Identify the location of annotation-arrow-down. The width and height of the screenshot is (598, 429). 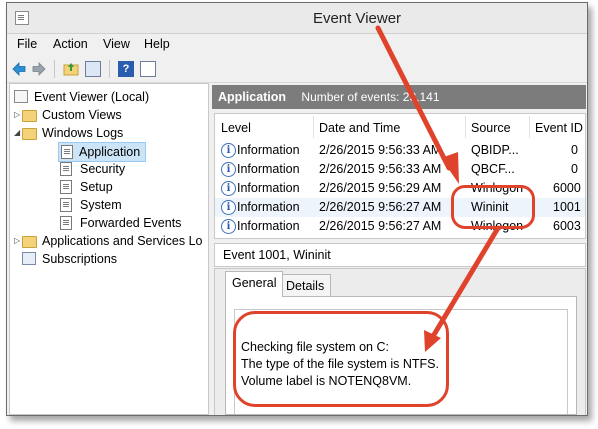
(413, 98).